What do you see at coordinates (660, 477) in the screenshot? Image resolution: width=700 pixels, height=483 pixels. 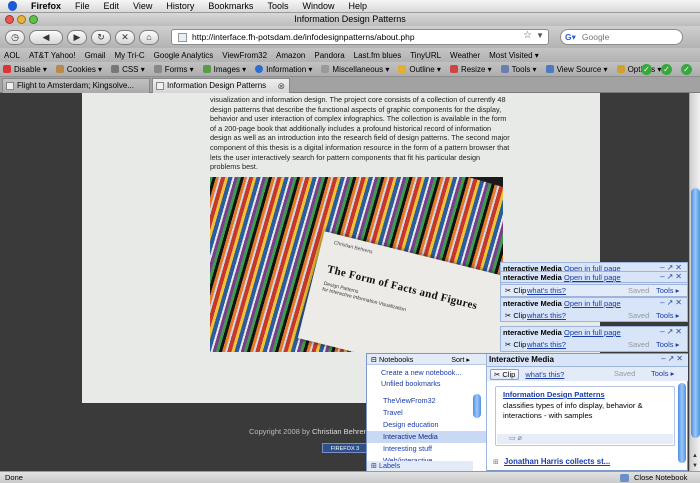 I see `close-notebook-link: Close Notebook` at bounding box center [660, 477].